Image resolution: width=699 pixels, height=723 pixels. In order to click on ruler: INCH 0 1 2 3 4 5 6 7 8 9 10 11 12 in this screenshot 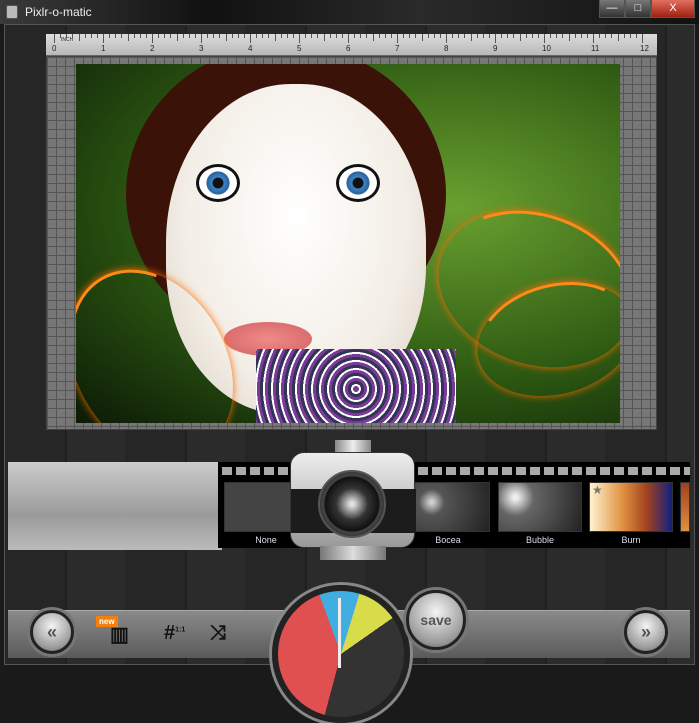, I will do `click(351, 45)`.